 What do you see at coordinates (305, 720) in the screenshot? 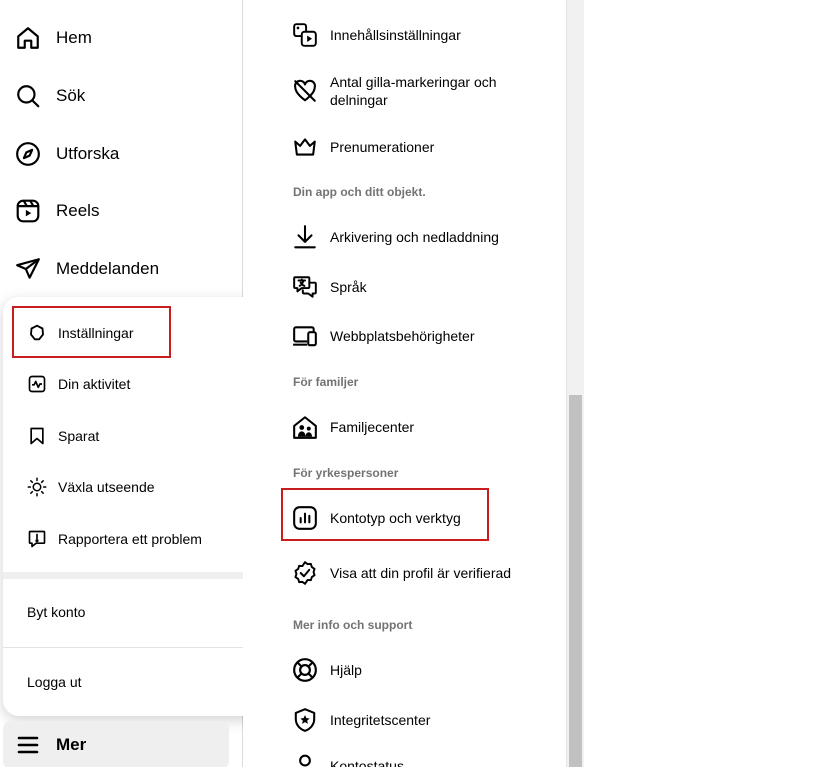
I see `shield-star-icon` at bounding box center [305, 720].